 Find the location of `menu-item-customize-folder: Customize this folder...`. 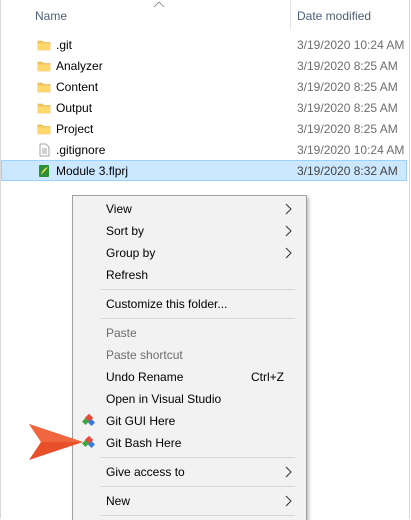

menu-item-customize-folder: Customize this folder... is located at coordinates (189, 304).